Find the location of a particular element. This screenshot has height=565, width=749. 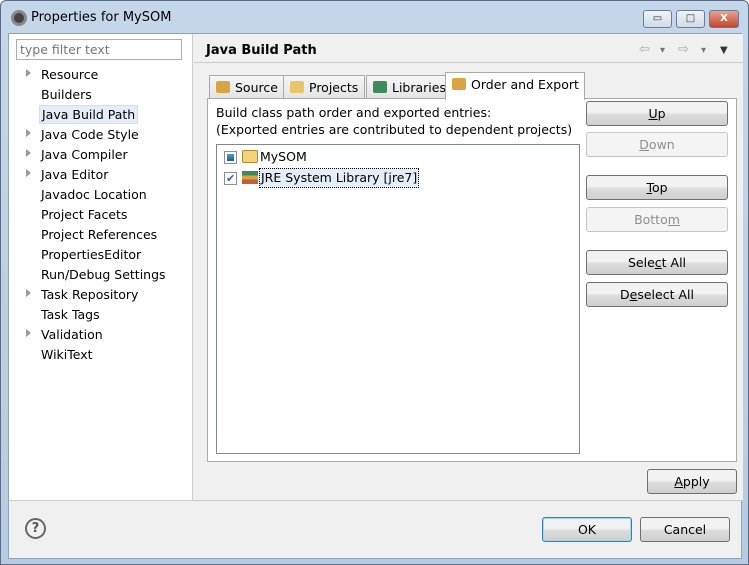

button-label: Sele is located at coordinates (641, 262).